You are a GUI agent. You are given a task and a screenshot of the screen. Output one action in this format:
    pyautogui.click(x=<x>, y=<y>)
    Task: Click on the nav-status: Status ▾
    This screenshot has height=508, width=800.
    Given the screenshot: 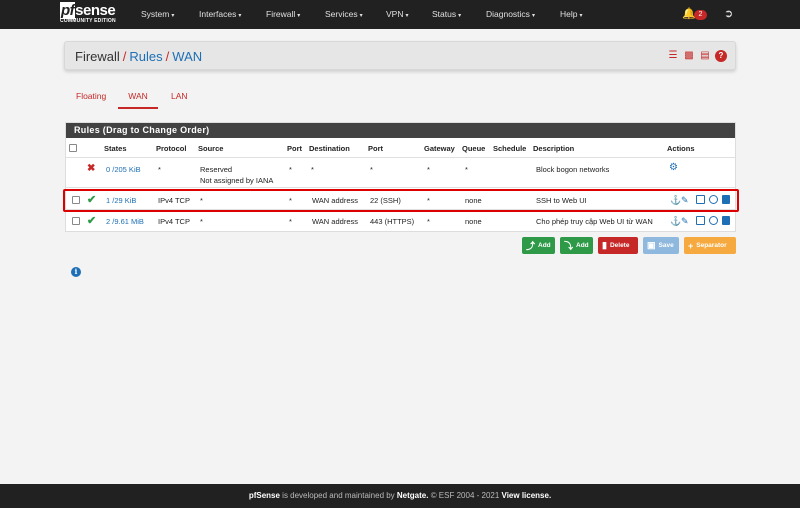 What is the action you would take?
    pyautogui.click(x=446, y=14)
    